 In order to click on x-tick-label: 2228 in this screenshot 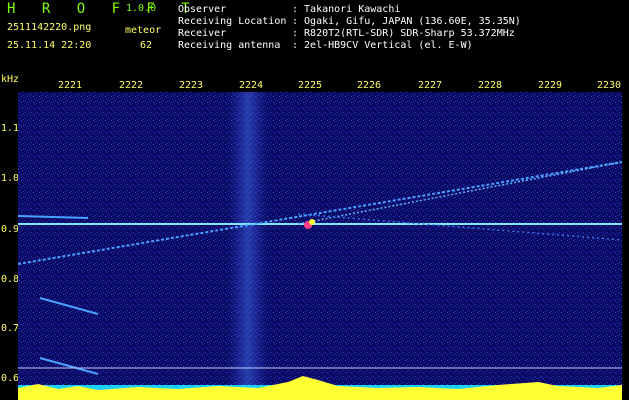, I will do `click(490, 85)`.